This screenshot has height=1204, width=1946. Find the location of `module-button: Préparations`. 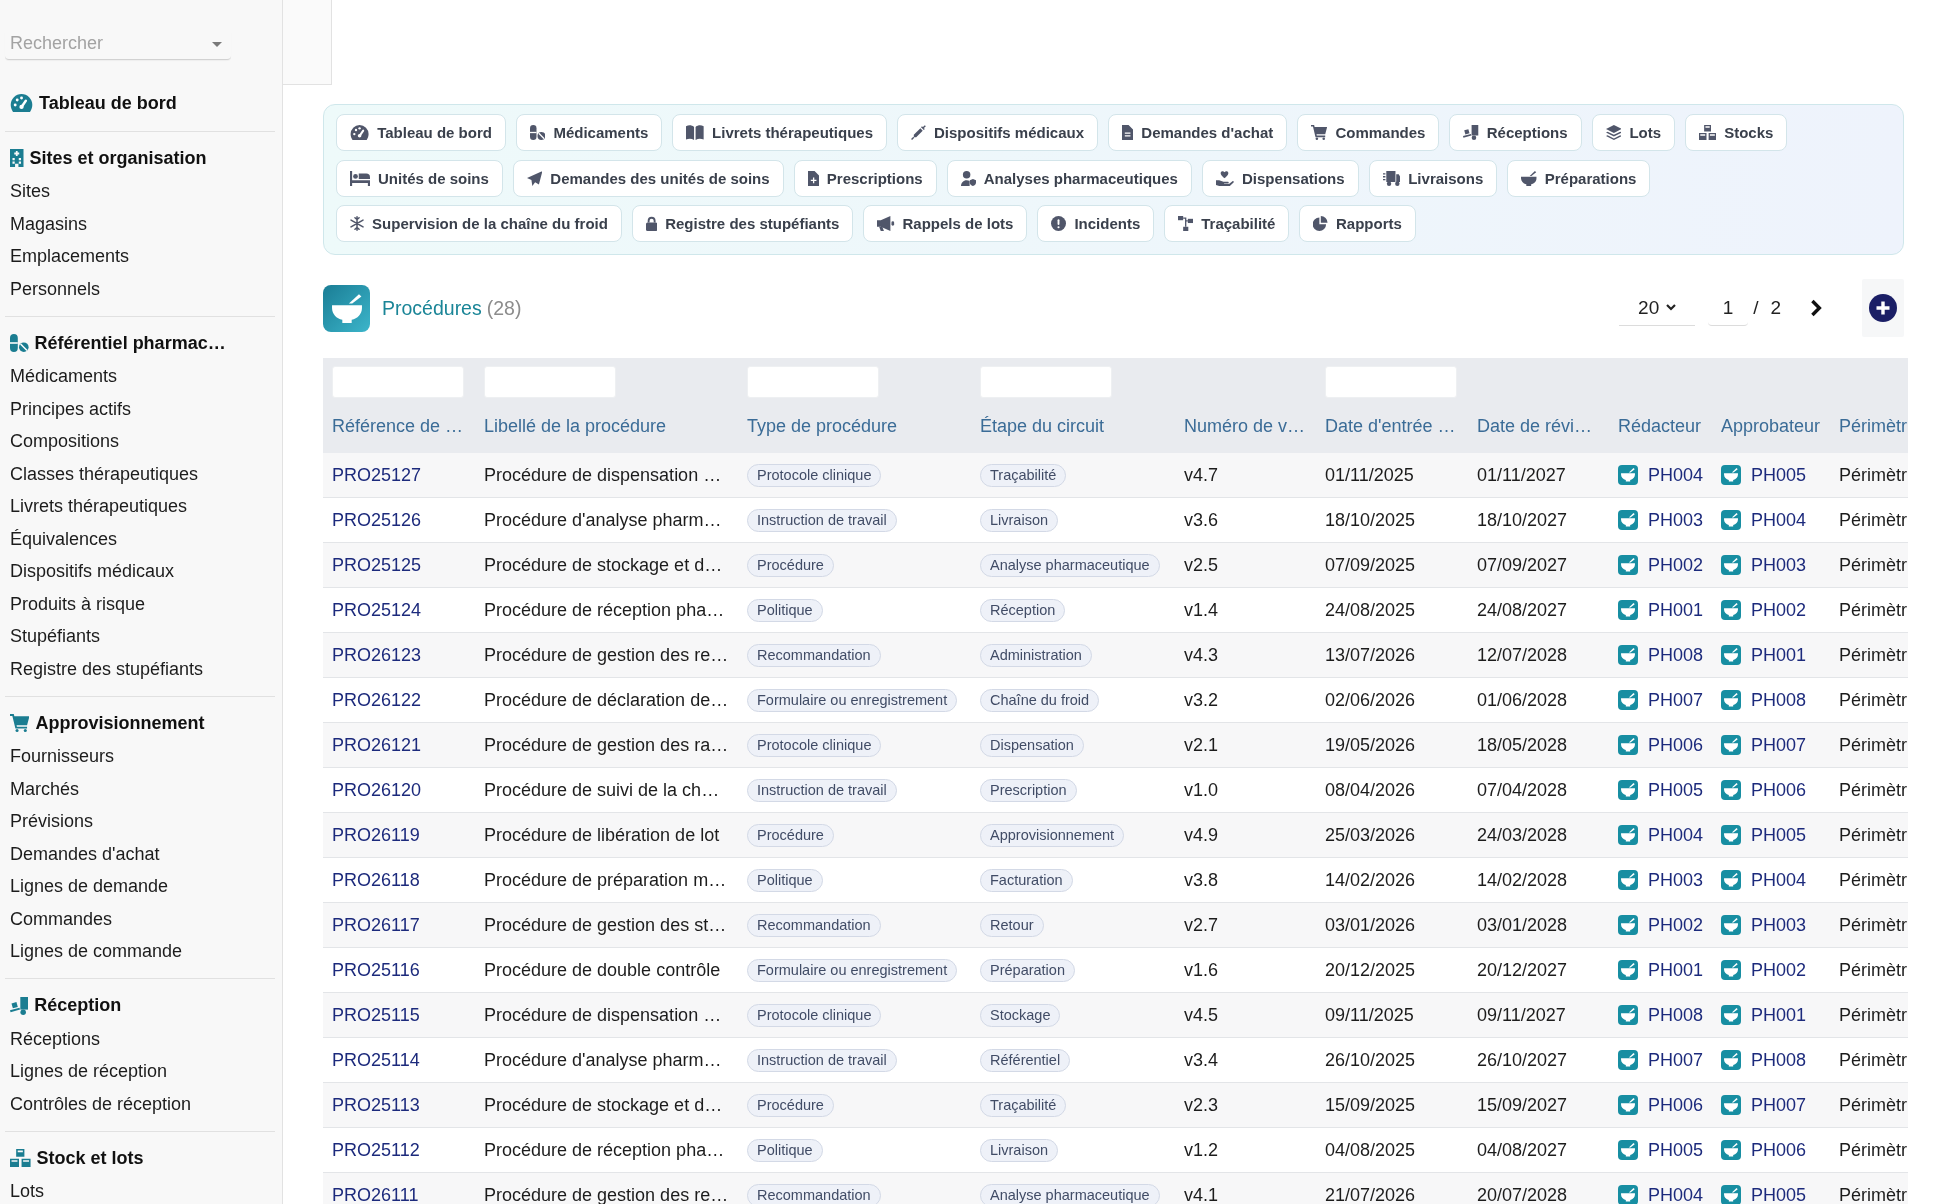

module-button: Préparations is located at coordinates (1579, 178).